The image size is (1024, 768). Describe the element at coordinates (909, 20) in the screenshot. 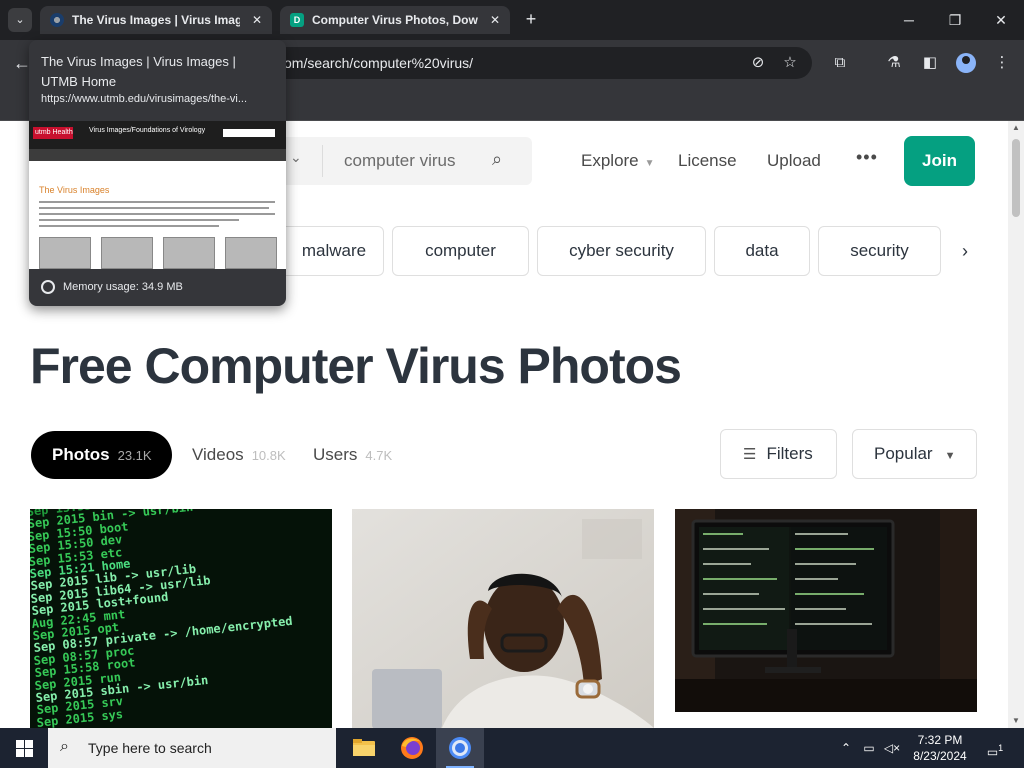

I see `minimize-button: ─` at that location.